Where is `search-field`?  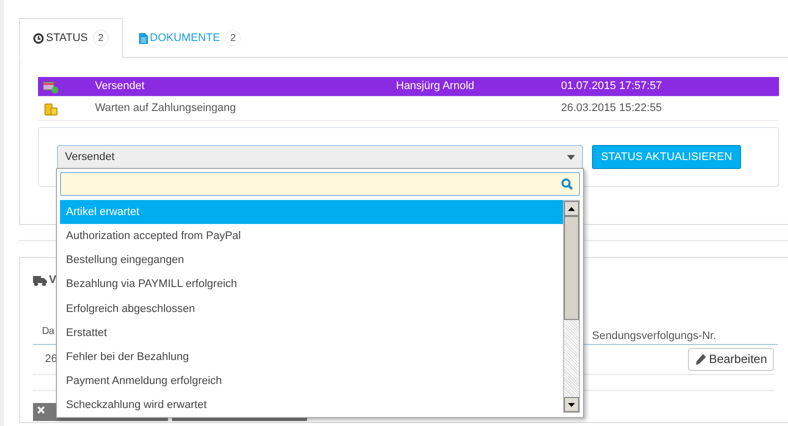
search-field is located at coordinates (320, 184).